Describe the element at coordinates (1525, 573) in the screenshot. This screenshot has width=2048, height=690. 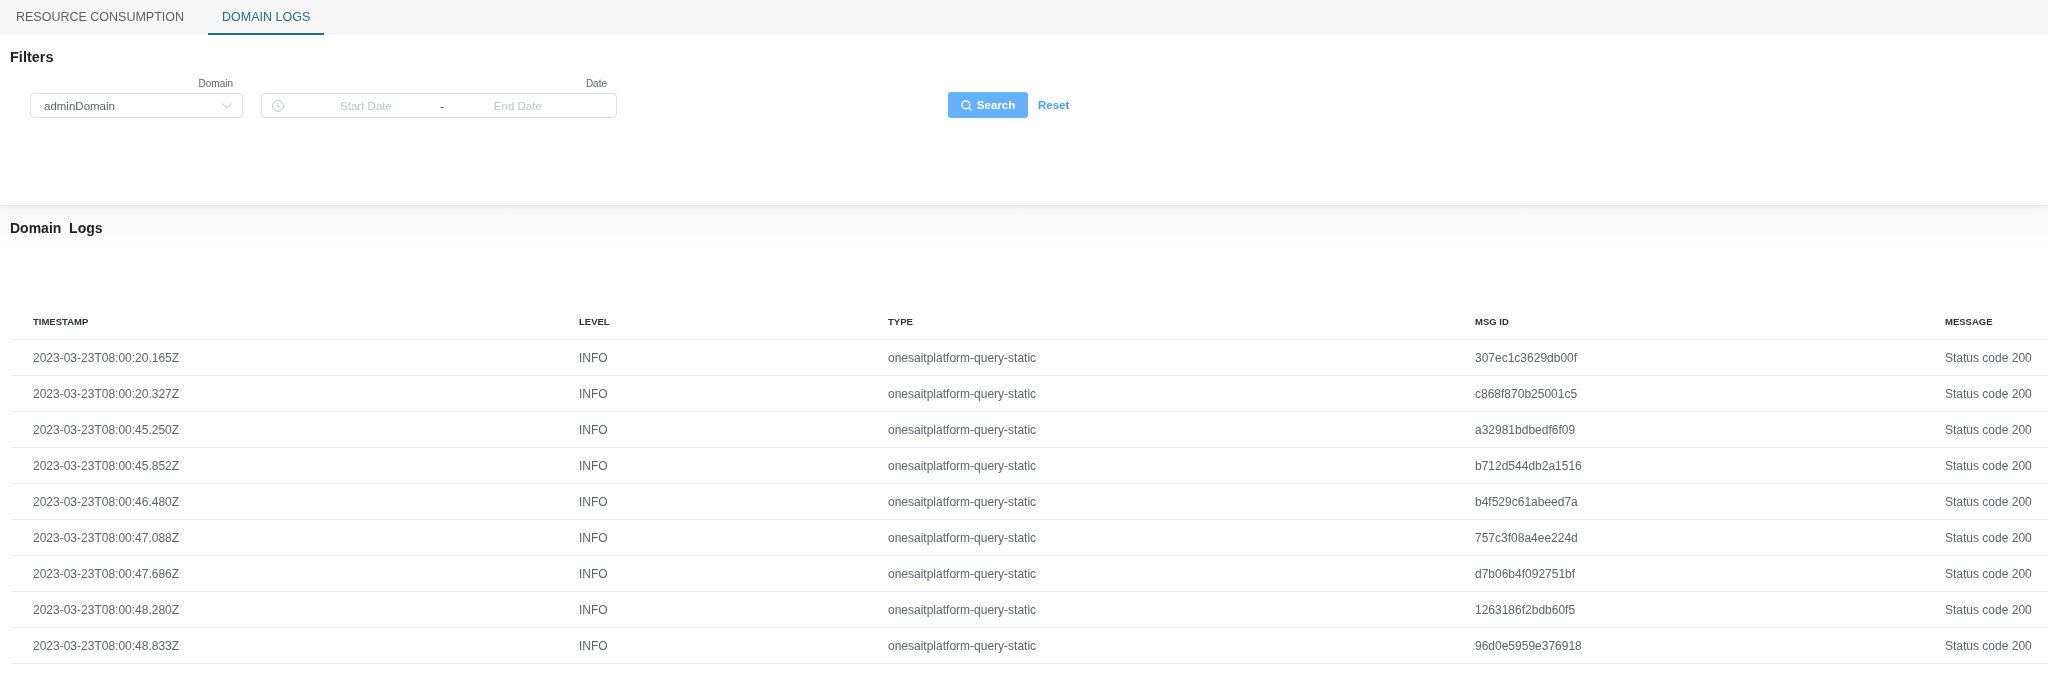
I see `table-cell-text: d7b06b4f092751bf` at that location.